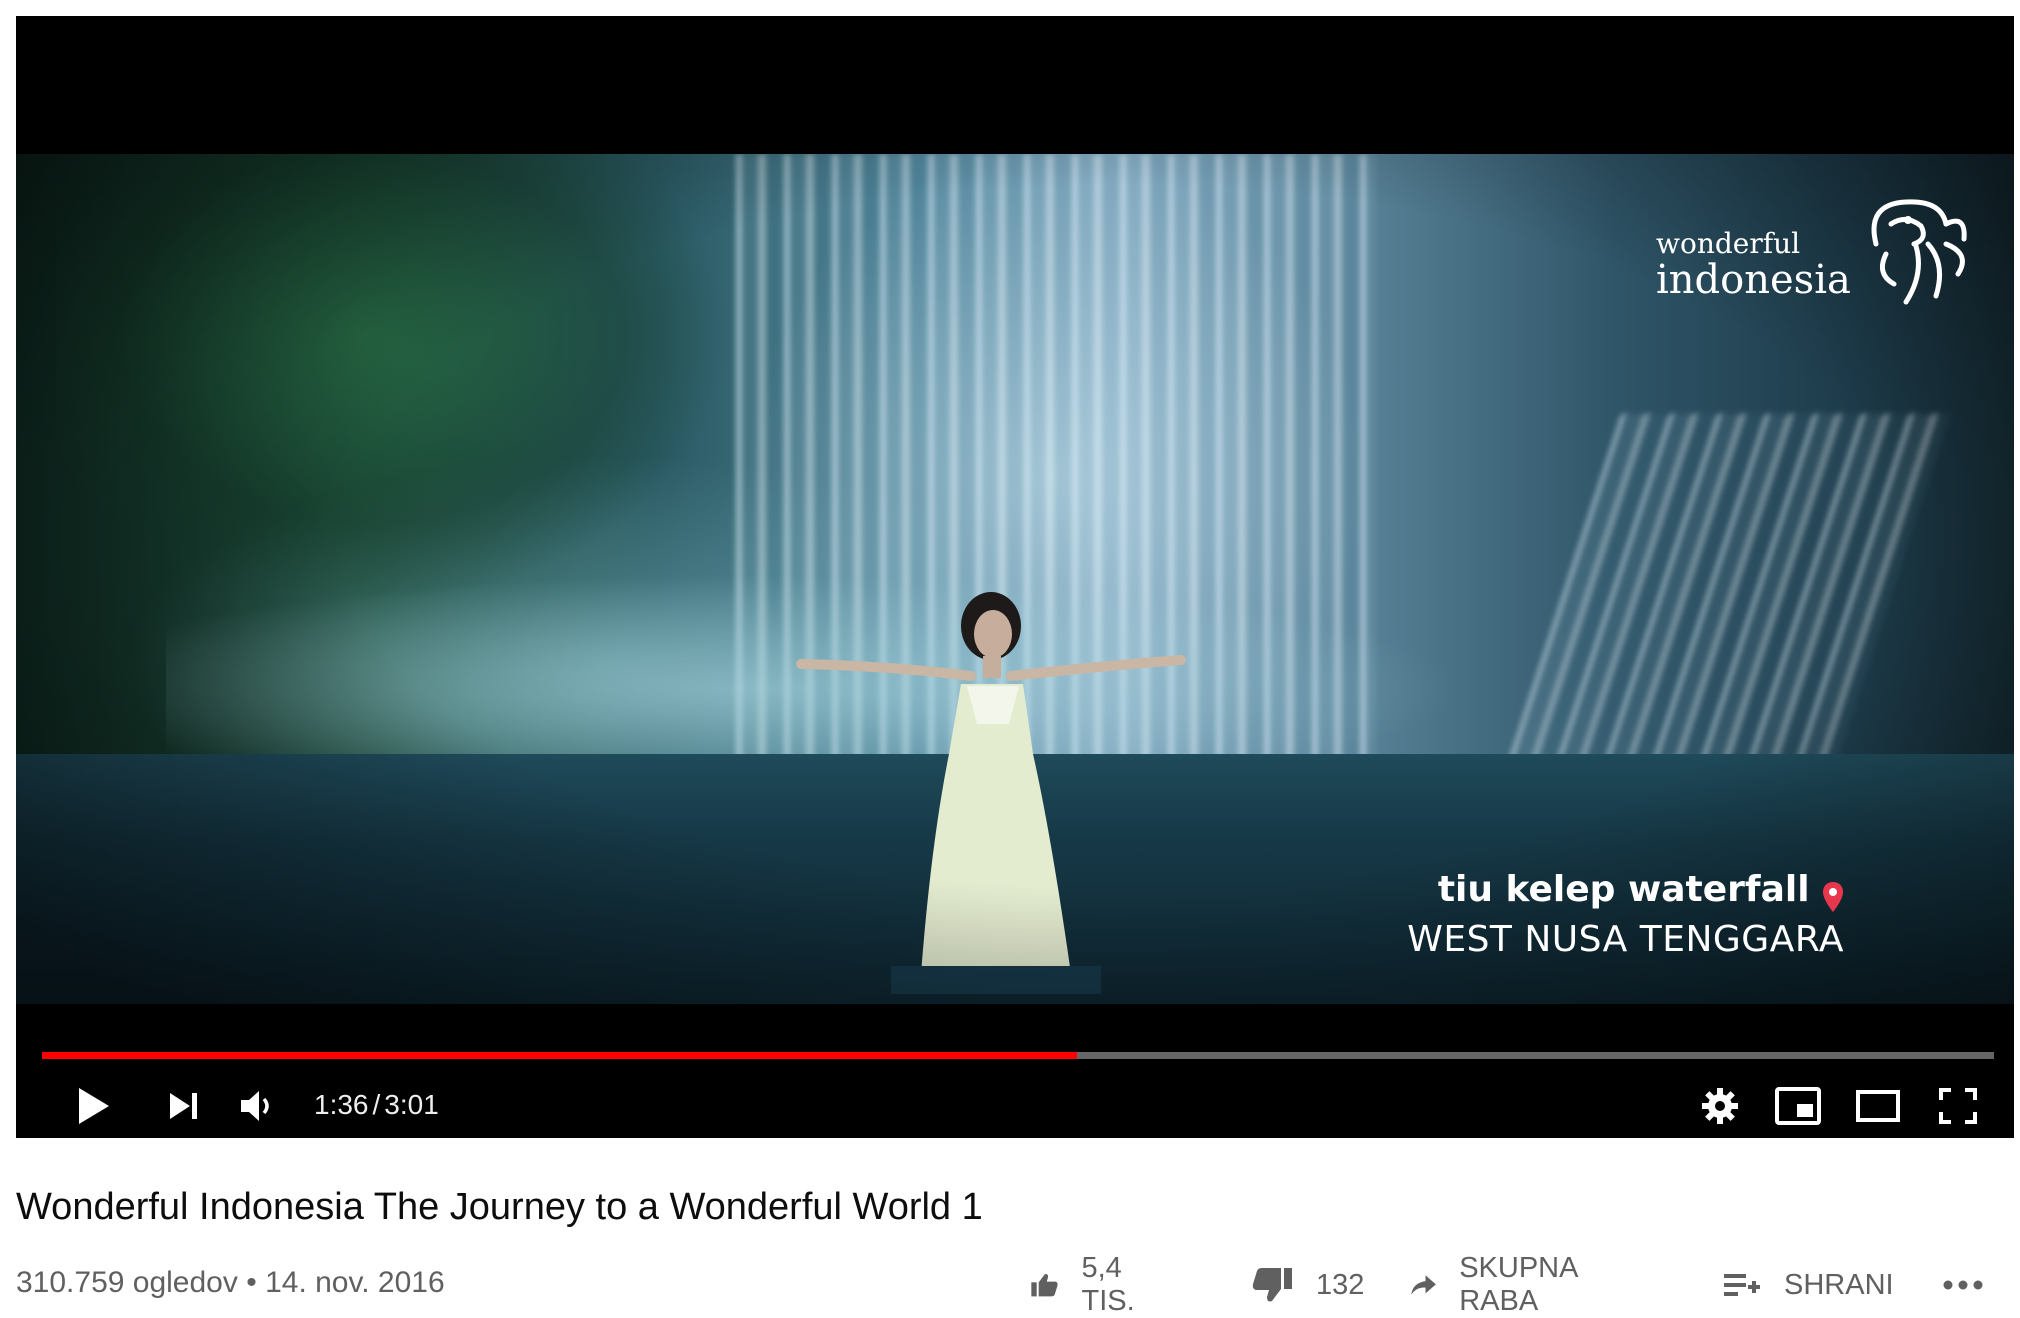  I want to click on logo-word-wonderful: wonderful, so click(1728, 243).